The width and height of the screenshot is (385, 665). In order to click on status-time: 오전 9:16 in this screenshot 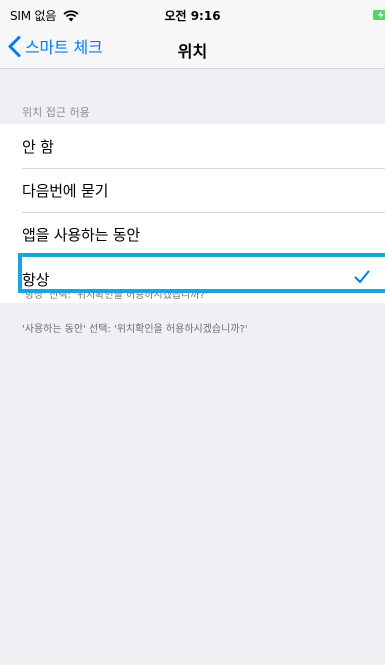, I will do `click(192, 16)`.